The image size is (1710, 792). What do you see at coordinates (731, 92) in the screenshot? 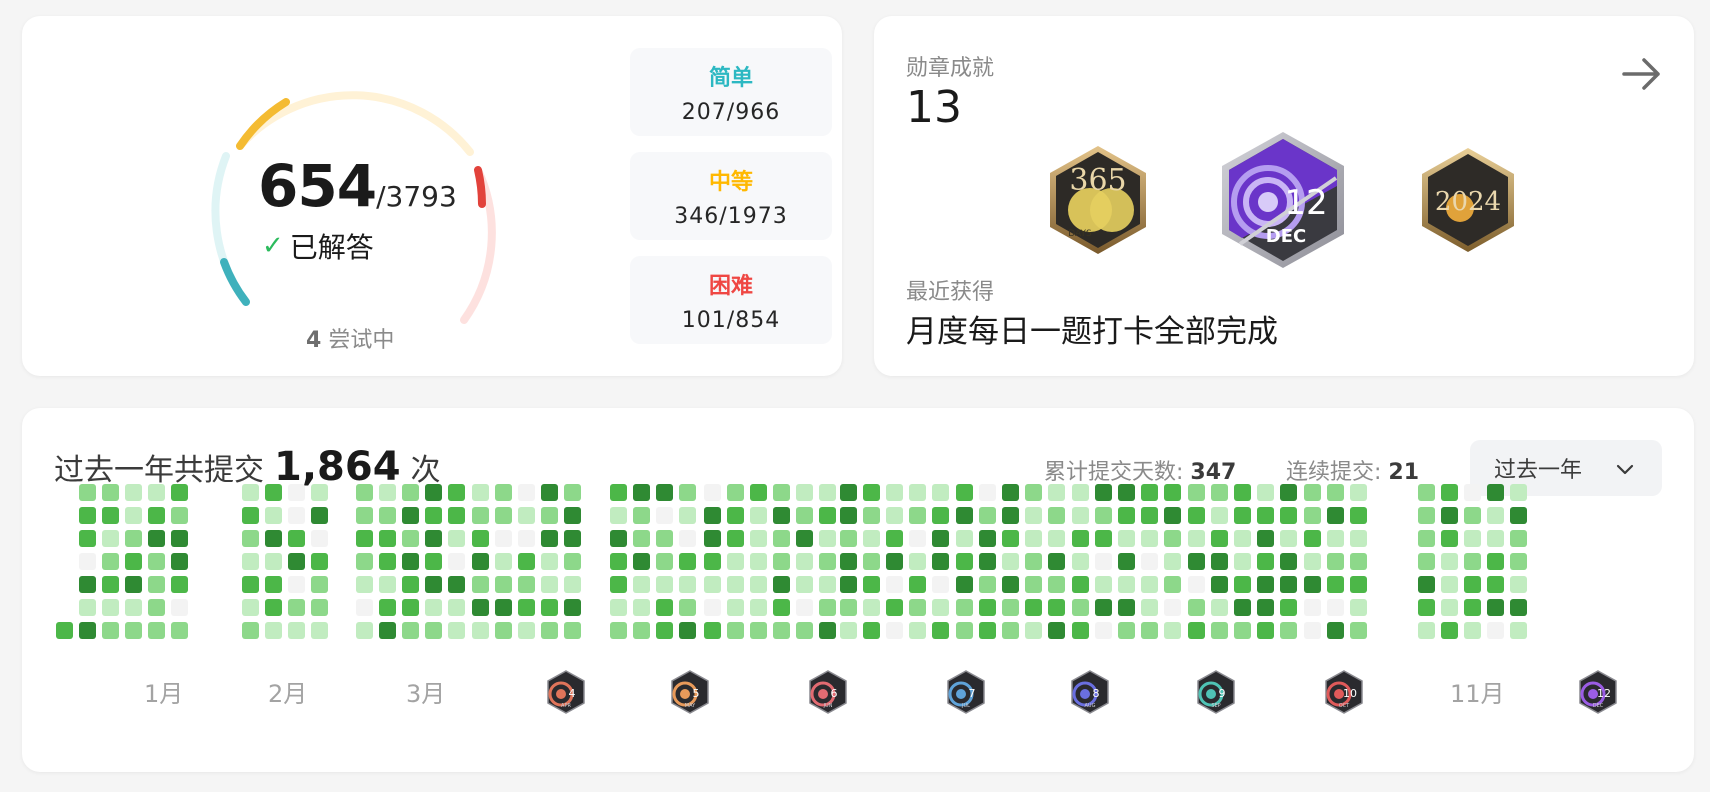
I see `difficulty-easy: 简单 207/966` at bounding box center [731, 92].